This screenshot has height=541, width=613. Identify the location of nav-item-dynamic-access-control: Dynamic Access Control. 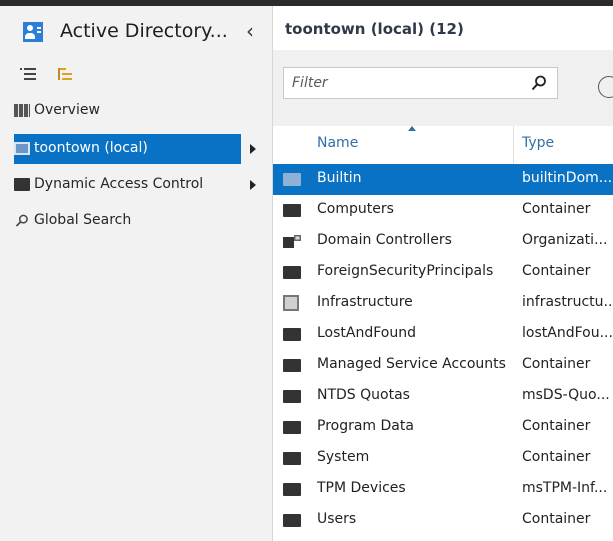
(136, 185).